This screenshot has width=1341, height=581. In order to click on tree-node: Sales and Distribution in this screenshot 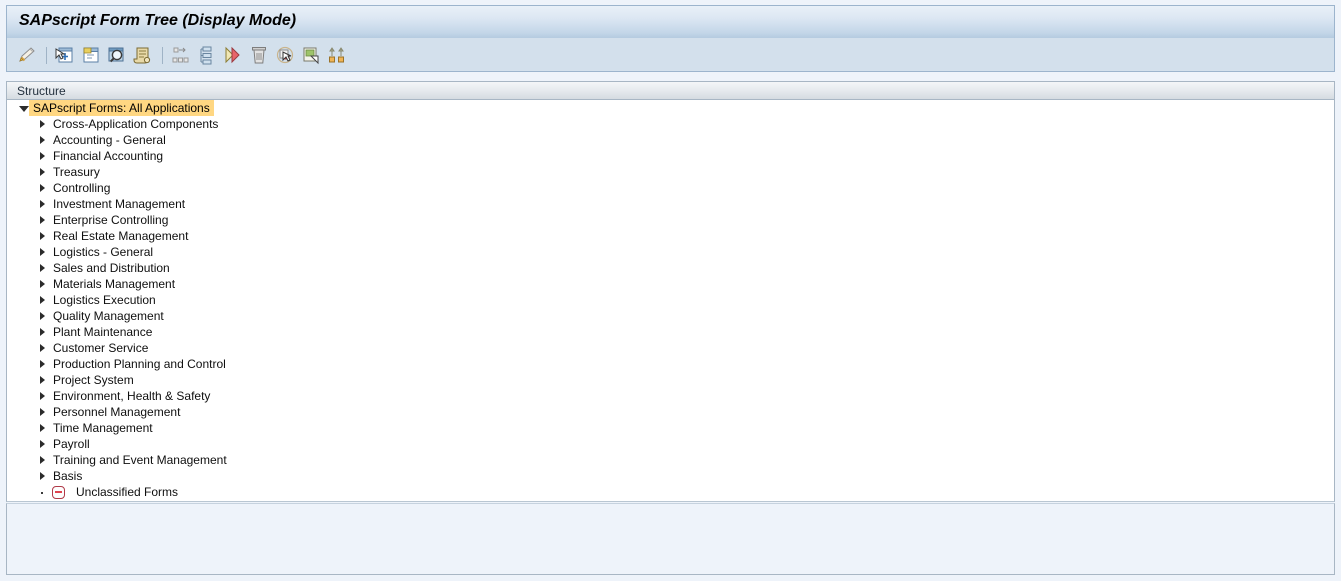, I will do `click(670, 268)`.